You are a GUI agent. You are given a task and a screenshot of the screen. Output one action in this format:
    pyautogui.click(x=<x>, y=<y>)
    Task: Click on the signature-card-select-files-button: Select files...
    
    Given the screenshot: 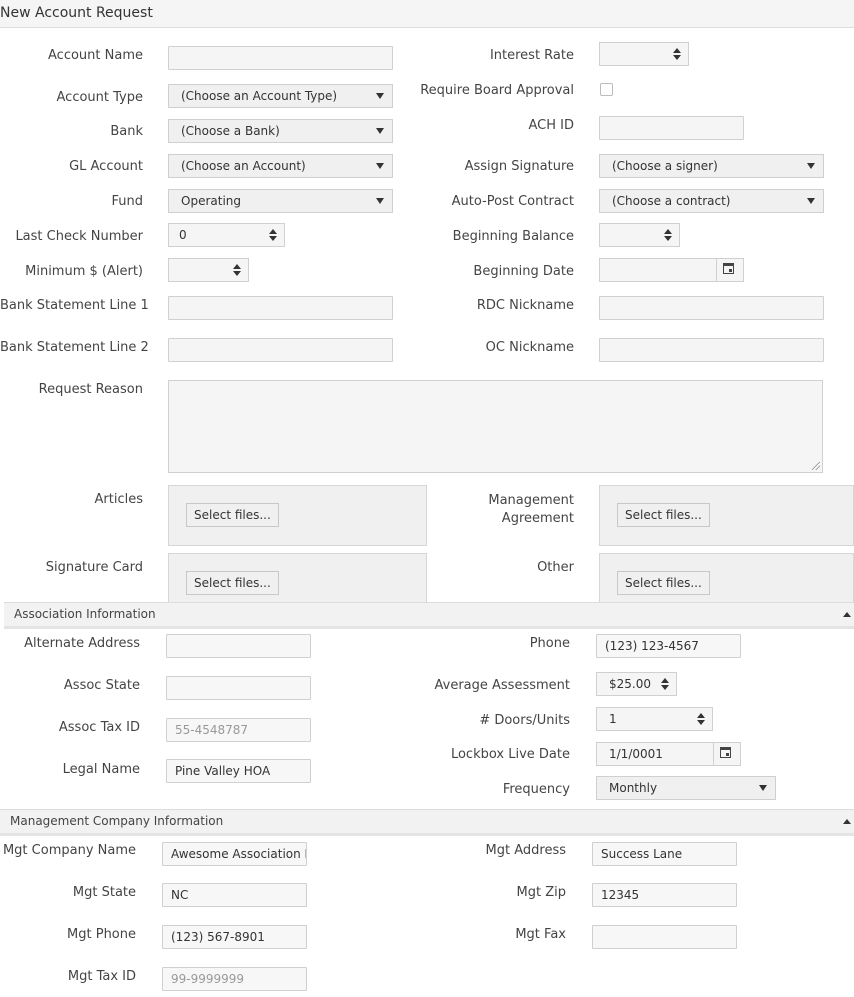 What is the action you would take?
    pyautogui.click(x=232, y=583)
    